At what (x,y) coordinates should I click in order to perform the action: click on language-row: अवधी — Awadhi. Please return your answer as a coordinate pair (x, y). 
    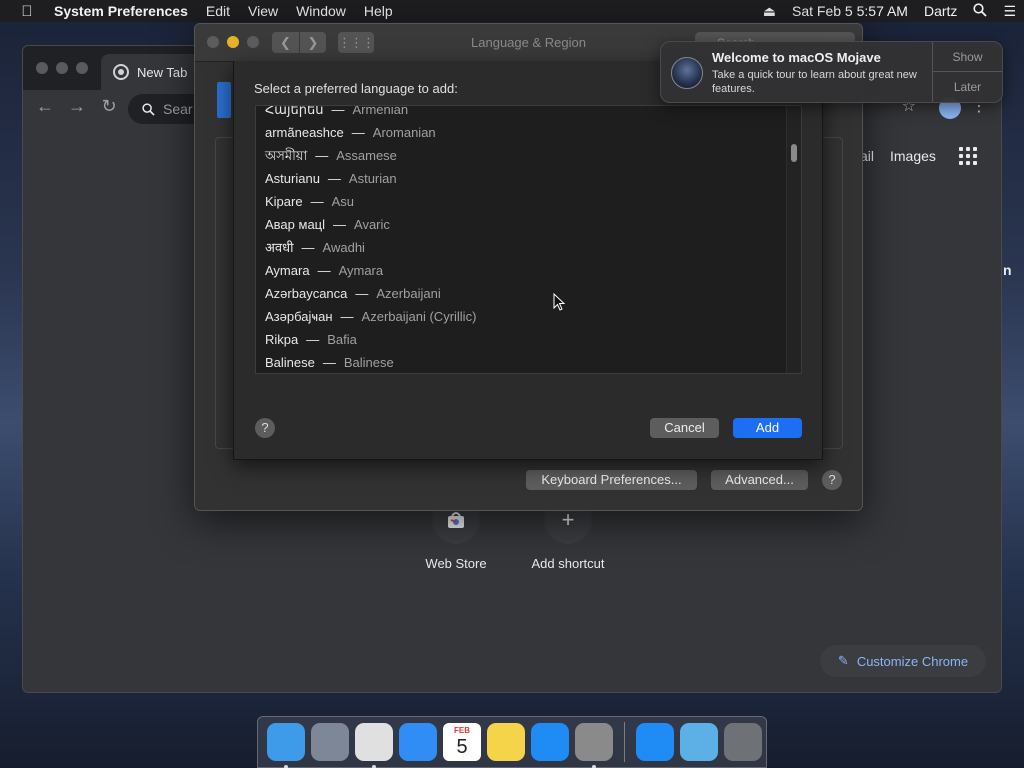
    Looking at the image, I should click on (528, 247).